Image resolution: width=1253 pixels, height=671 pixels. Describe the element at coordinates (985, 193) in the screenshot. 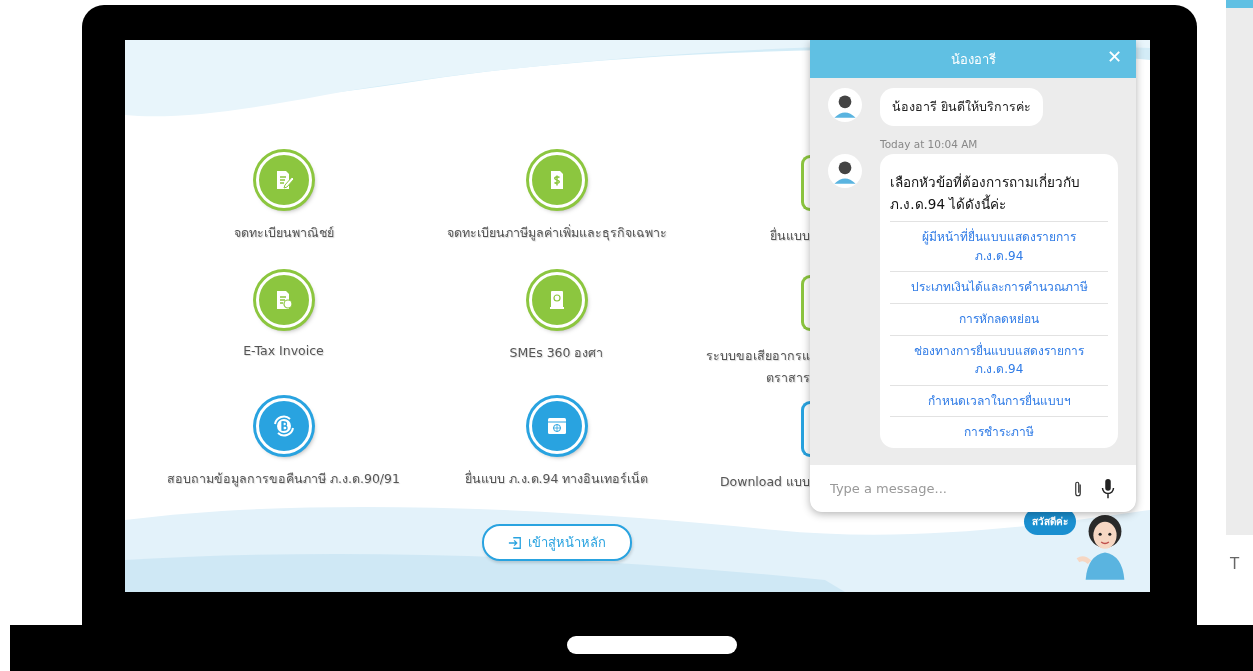

I see `chat-message: เลือกหัวข้อที่ต้องการถามเกี่ยวกับ ภ.ง.ด.94 ได้ดังนี้ค่ะ` at that location.